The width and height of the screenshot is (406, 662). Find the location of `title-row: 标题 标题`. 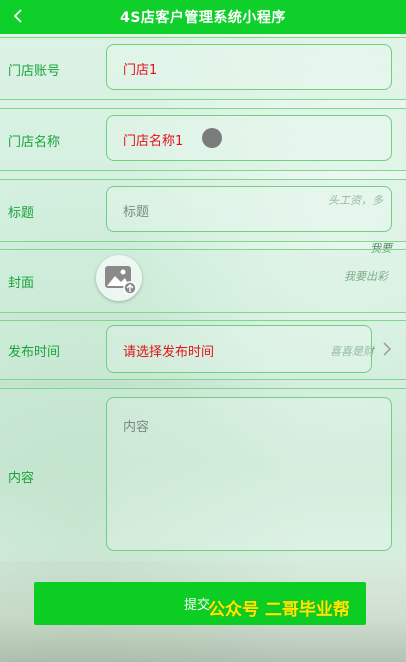

title-row: 标题 标题 is located at coordinates (203, 210).